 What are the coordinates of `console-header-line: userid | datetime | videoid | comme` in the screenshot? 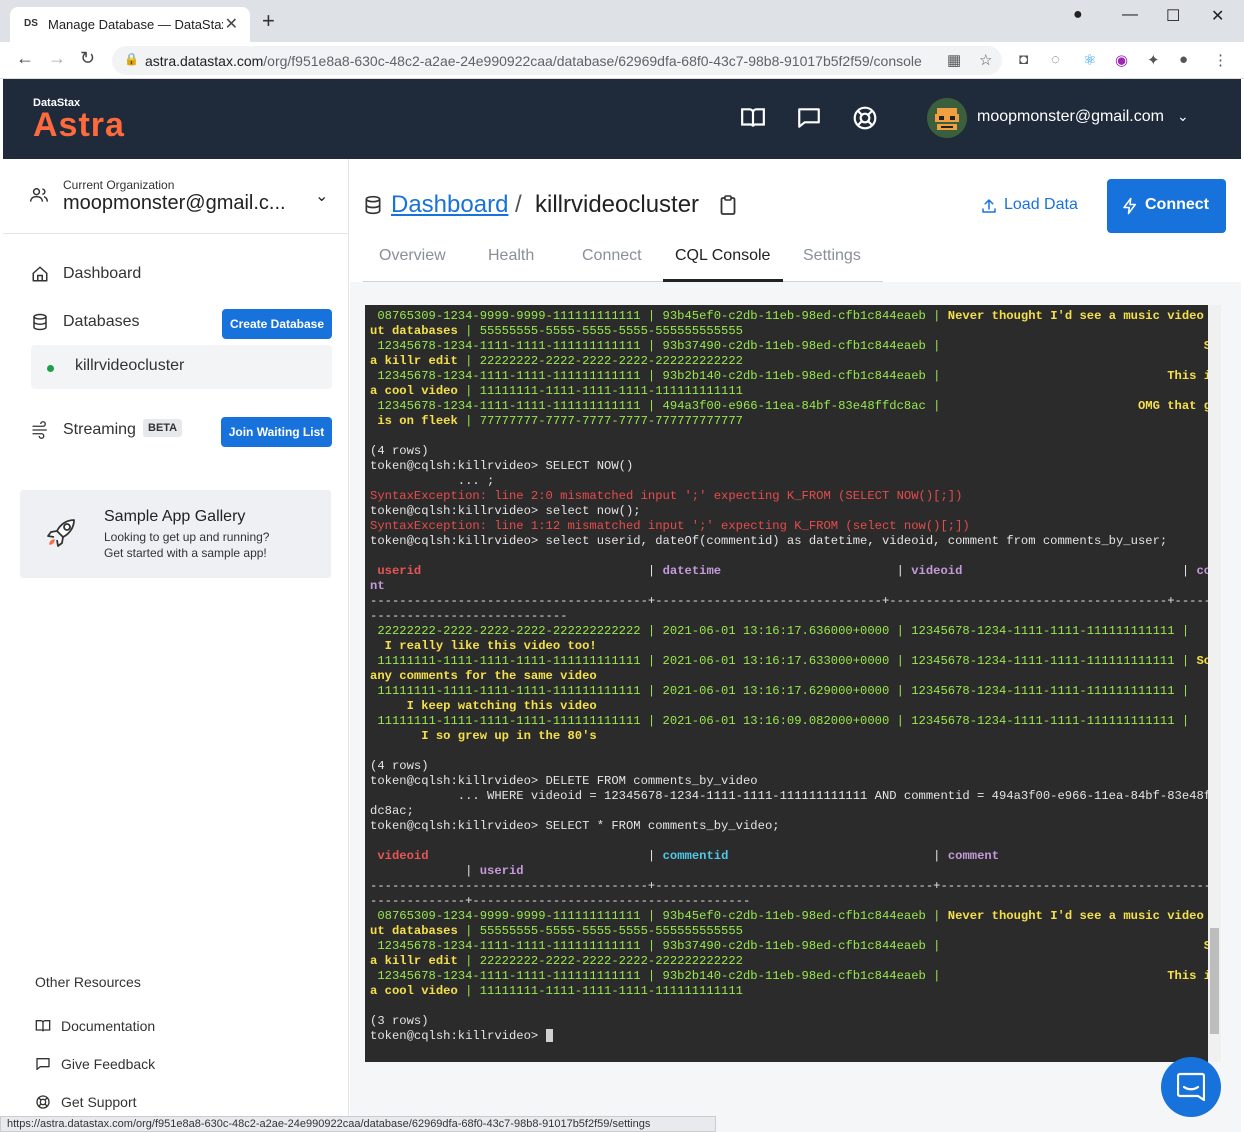 It's located at (795, 571).